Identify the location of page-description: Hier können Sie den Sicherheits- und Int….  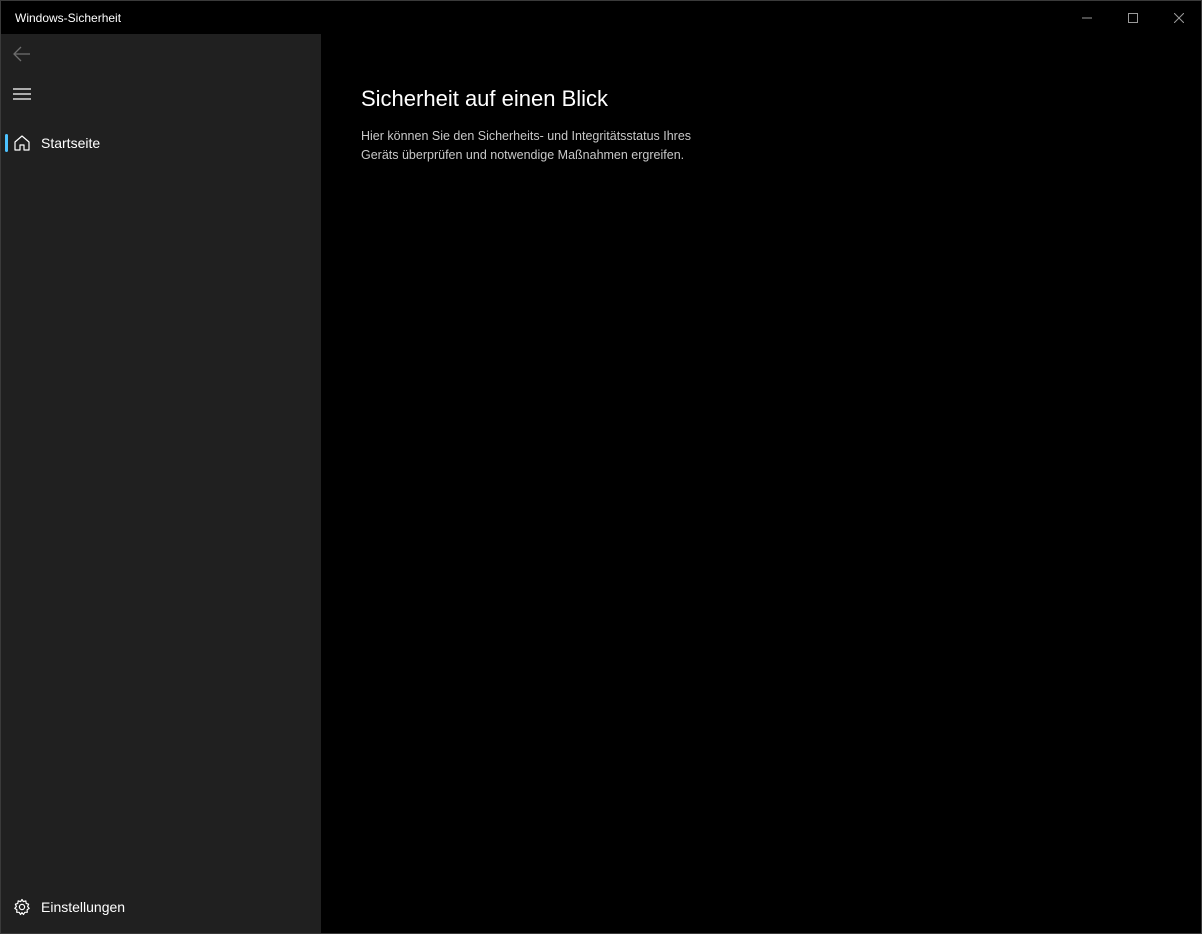
(526, 145).